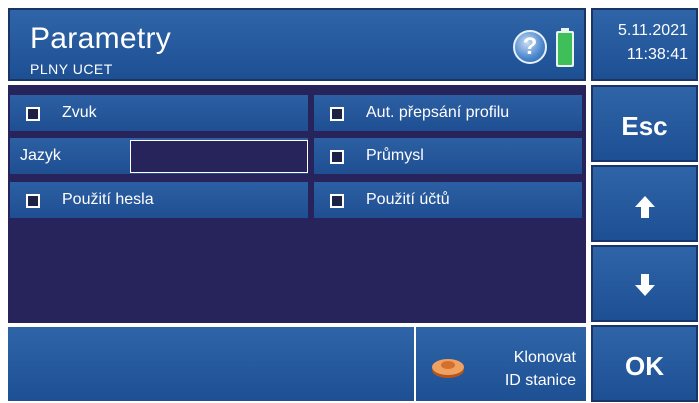 This screenshot has width=699, height=403. Describe the element at coordinates (297, 44) in the screenshot. I see `header-bar: Parametry PLNY UCET ?` at that location.